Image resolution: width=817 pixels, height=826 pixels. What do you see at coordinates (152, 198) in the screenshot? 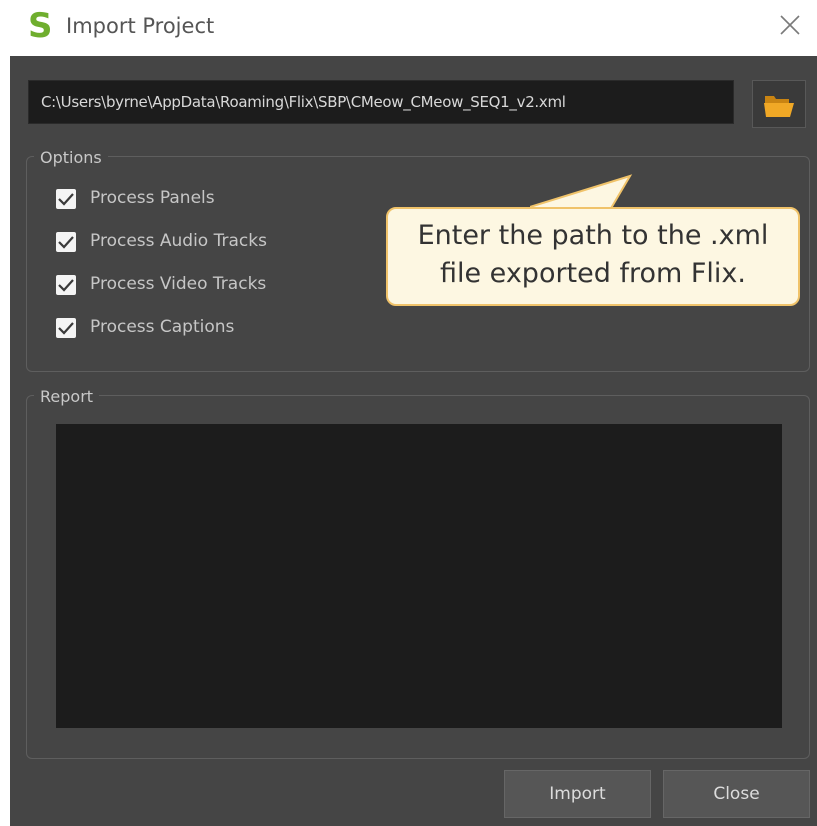
I see `checkbox-label: Process Panels` at bounding box center [152, 198].